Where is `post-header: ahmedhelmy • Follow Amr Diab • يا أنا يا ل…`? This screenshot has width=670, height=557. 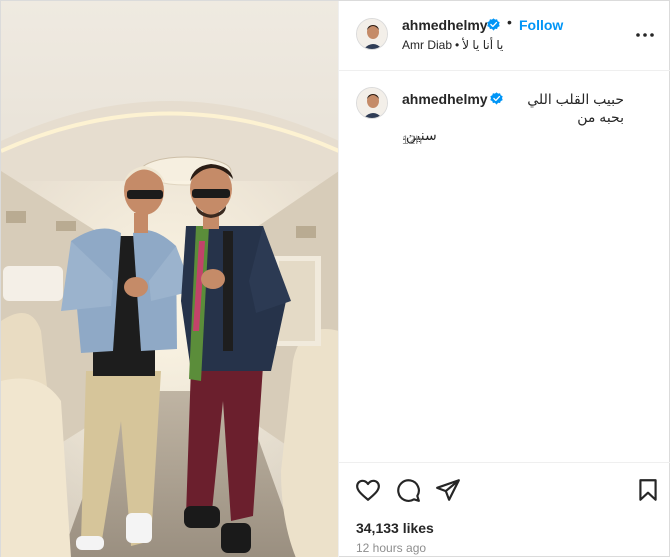 post-header: ahmedhelmy • Follow Amr Diab • يا أنا يا ل… is located at coordinates (504, 36).